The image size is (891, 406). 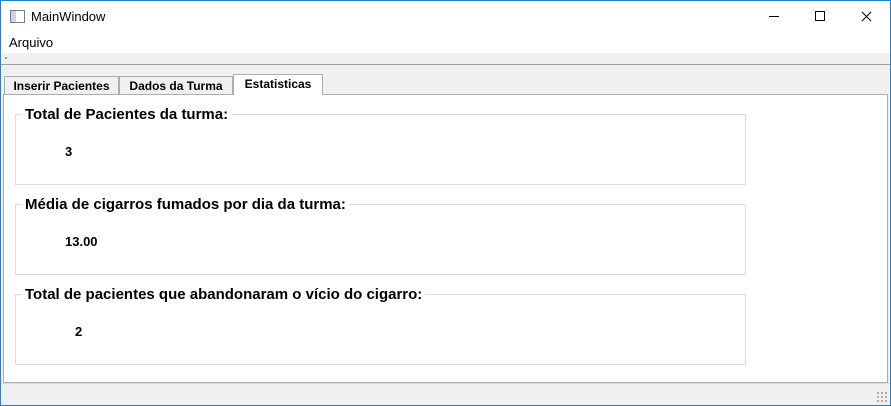 What do you see at coordinates (127, 114) in the screenshot?
I see `group-title-total-patients: Total de Pacientes da turma:` at bounding box center [127, 114].